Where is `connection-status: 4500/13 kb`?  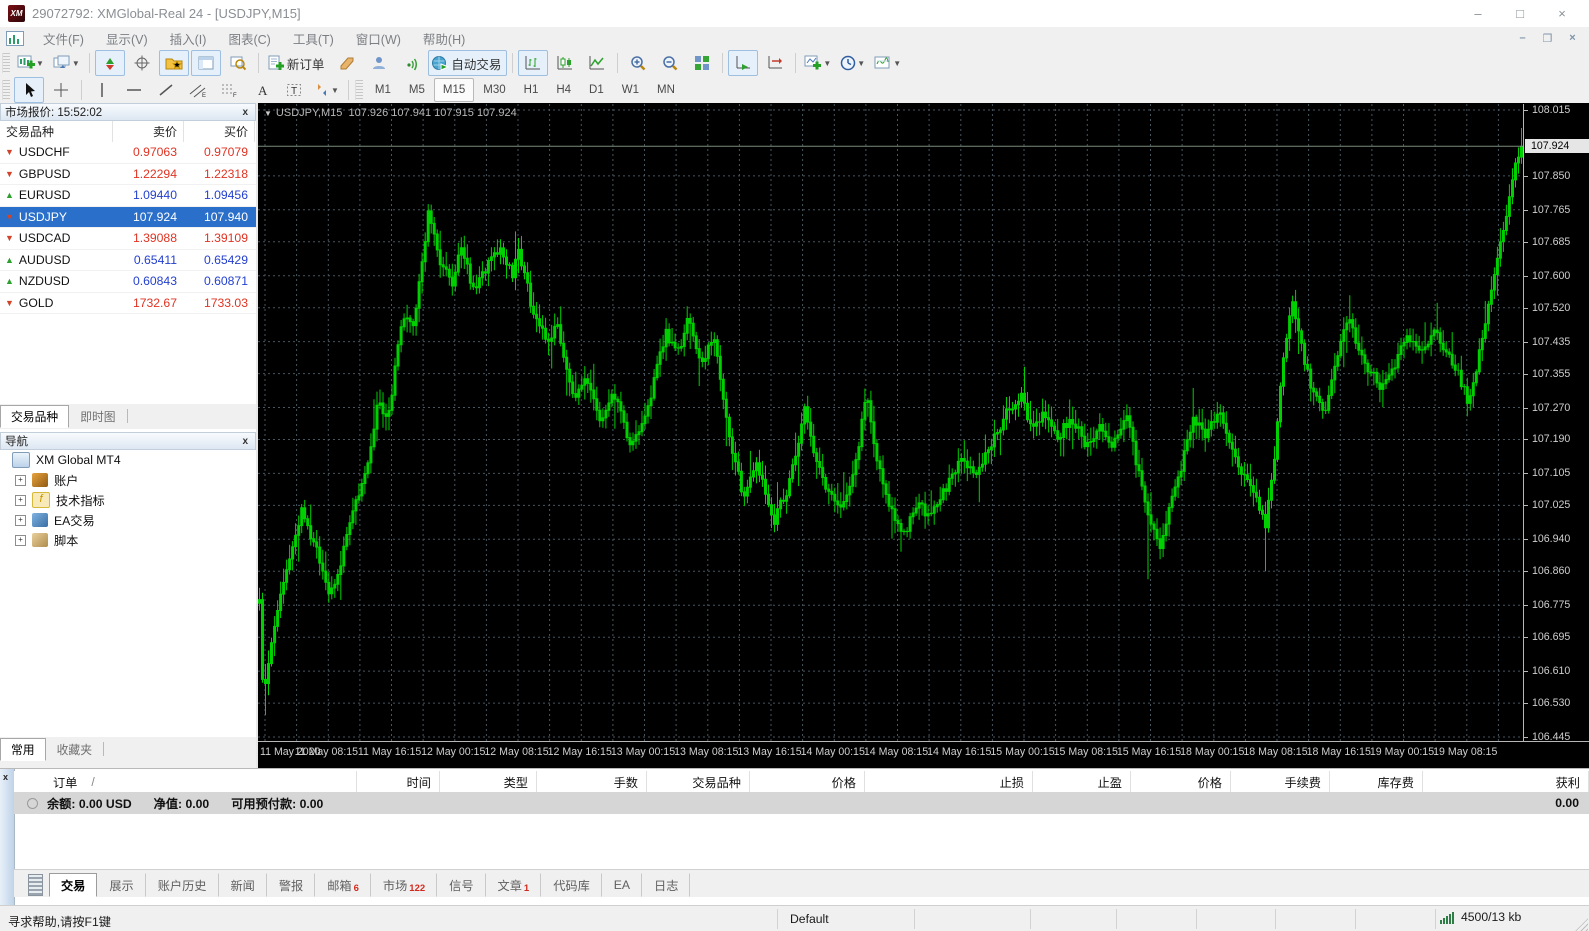
connection-status: 4500/13 kb is located at coordinates (1480, 917).